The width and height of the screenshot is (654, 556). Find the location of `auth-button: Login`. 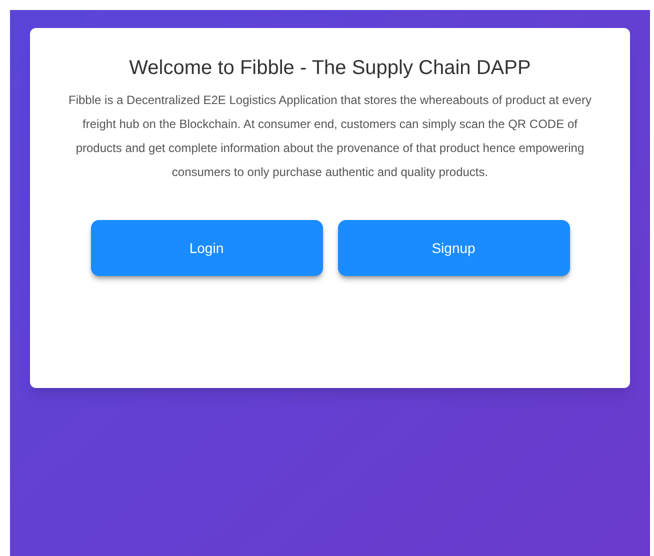

auth-button: Login is located at coordinates (206, 248).